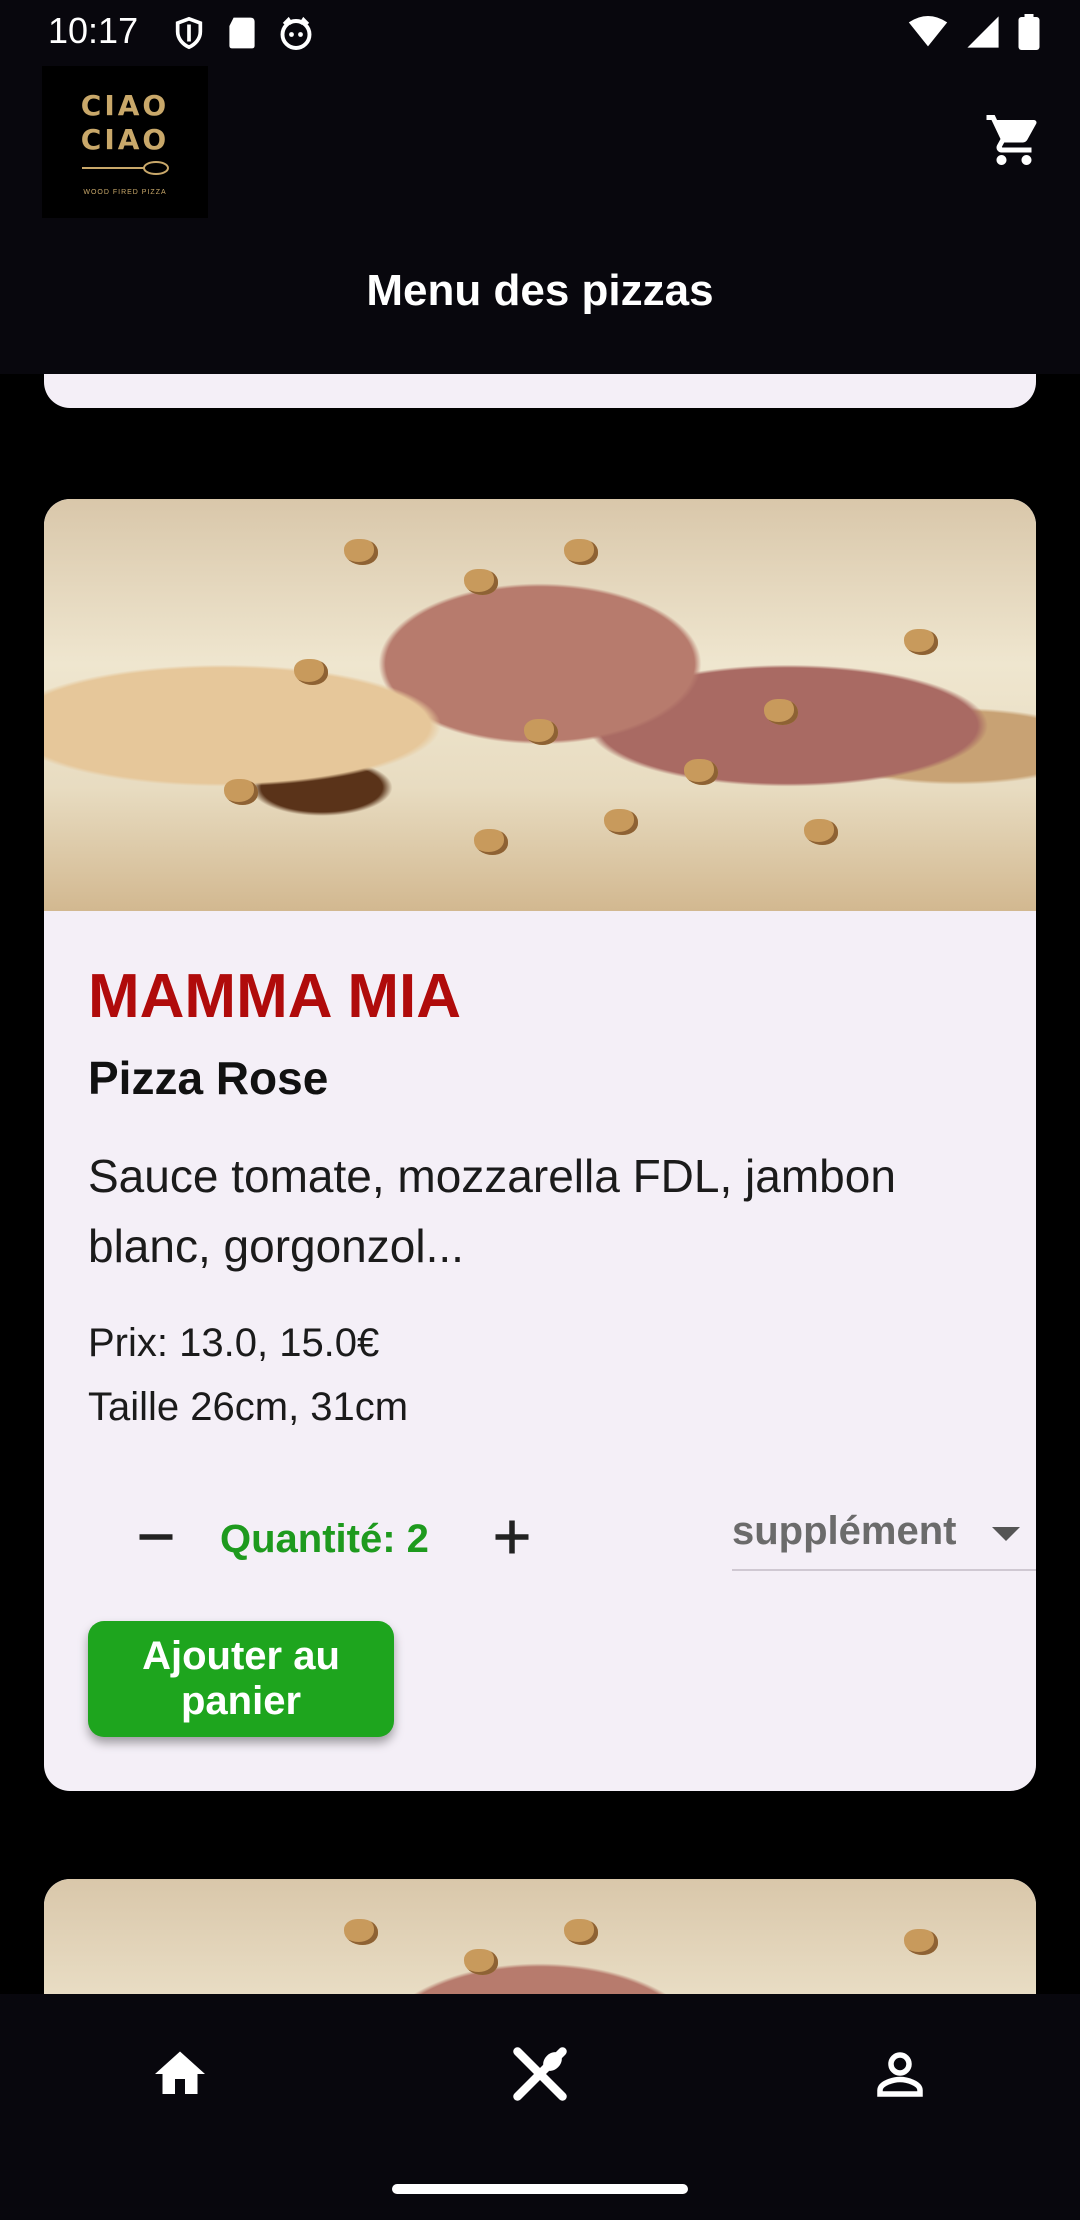 This screenshot has width=1080, height=2220. I want to click on status-icons-right, so click(974, 32).